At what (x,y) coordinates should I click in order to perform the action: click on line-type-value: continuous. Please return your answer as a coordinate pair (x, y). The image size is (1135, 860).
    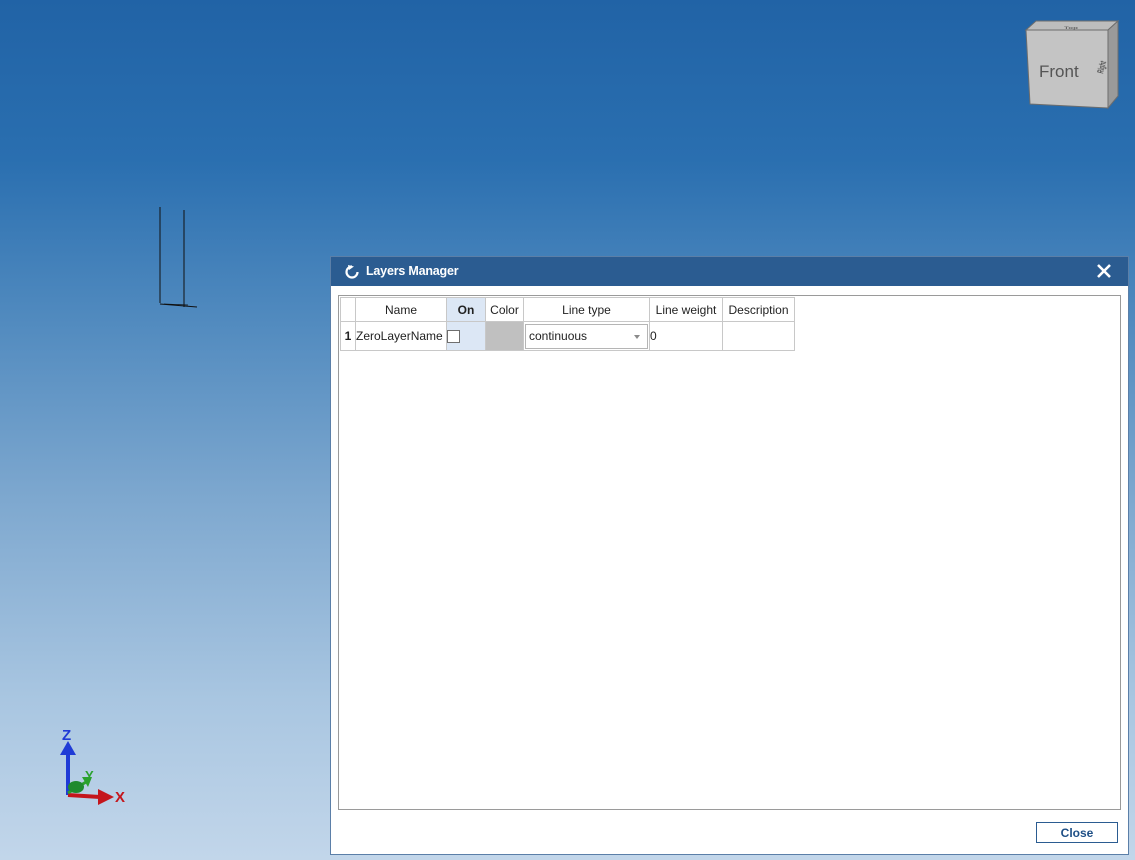
    Looking at the image, I should click on (558, 335).